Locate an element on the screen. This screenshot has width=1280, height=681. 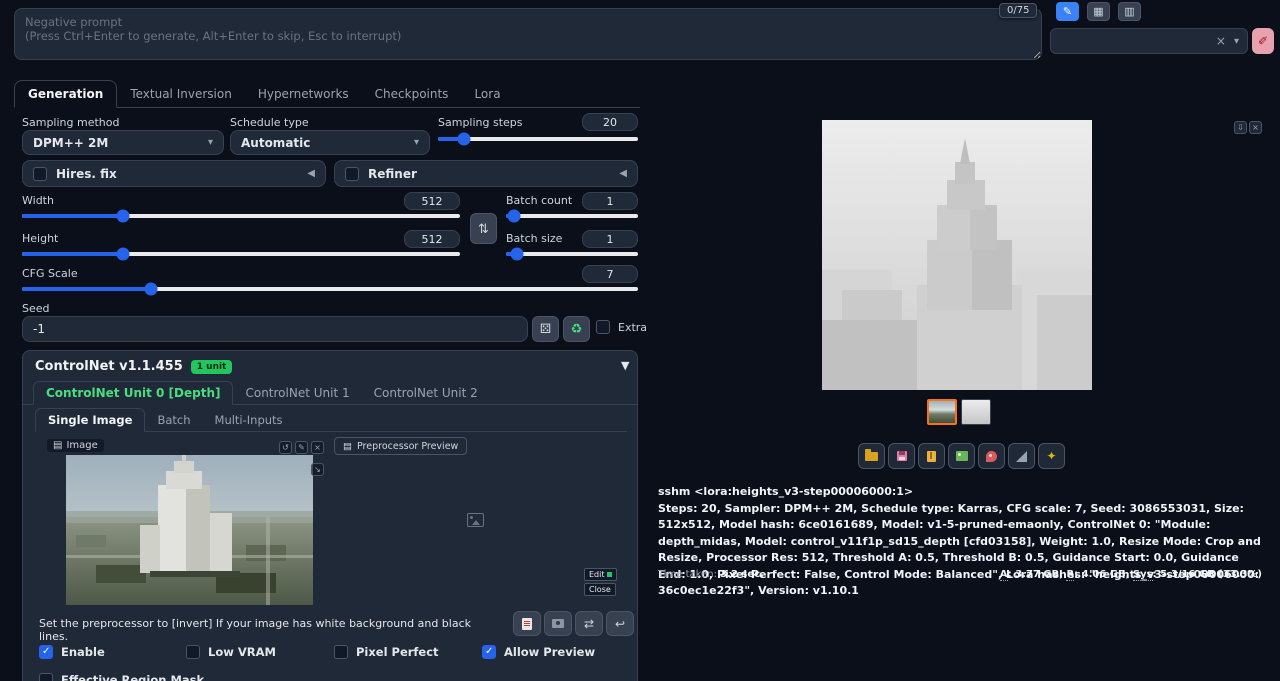
cfg-scale-slider is located at coordinates (330, 289).